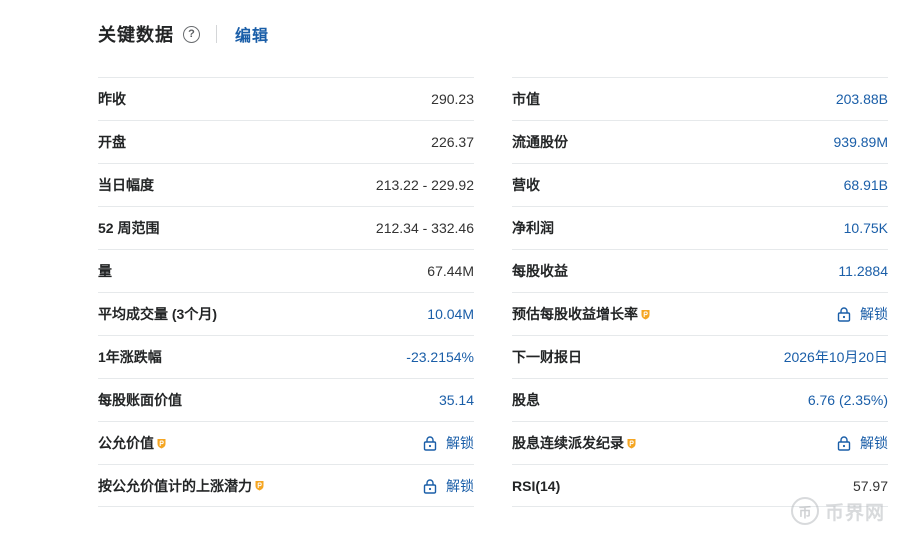 Image resolution: width=903 pixels, height=539 pixels. Describe the element at coordinates (862, 99) in the screenshot. I see `row-value-link: 203.88B` at that location.